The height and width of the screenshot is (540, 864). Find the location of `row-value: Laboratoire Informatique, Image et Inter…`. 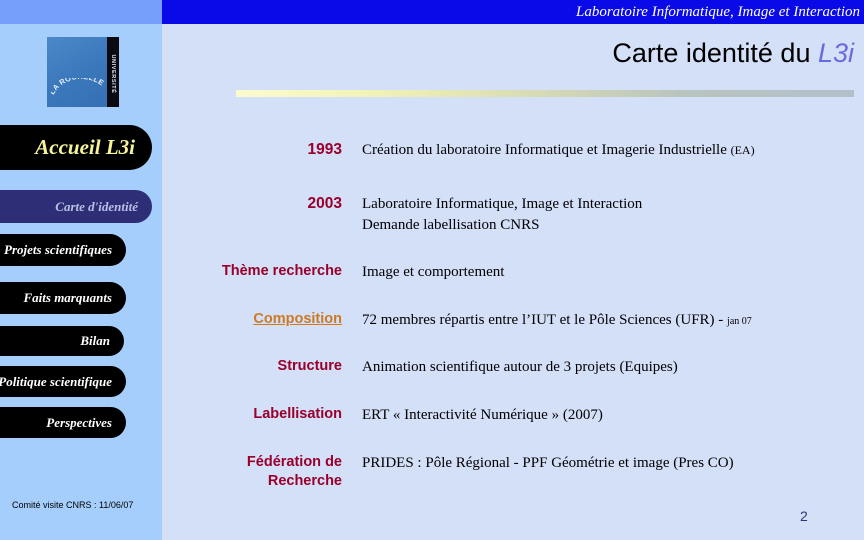

row-value: Laboratoire Informatique, Image et Inter… is located at coordinates (612, 215).